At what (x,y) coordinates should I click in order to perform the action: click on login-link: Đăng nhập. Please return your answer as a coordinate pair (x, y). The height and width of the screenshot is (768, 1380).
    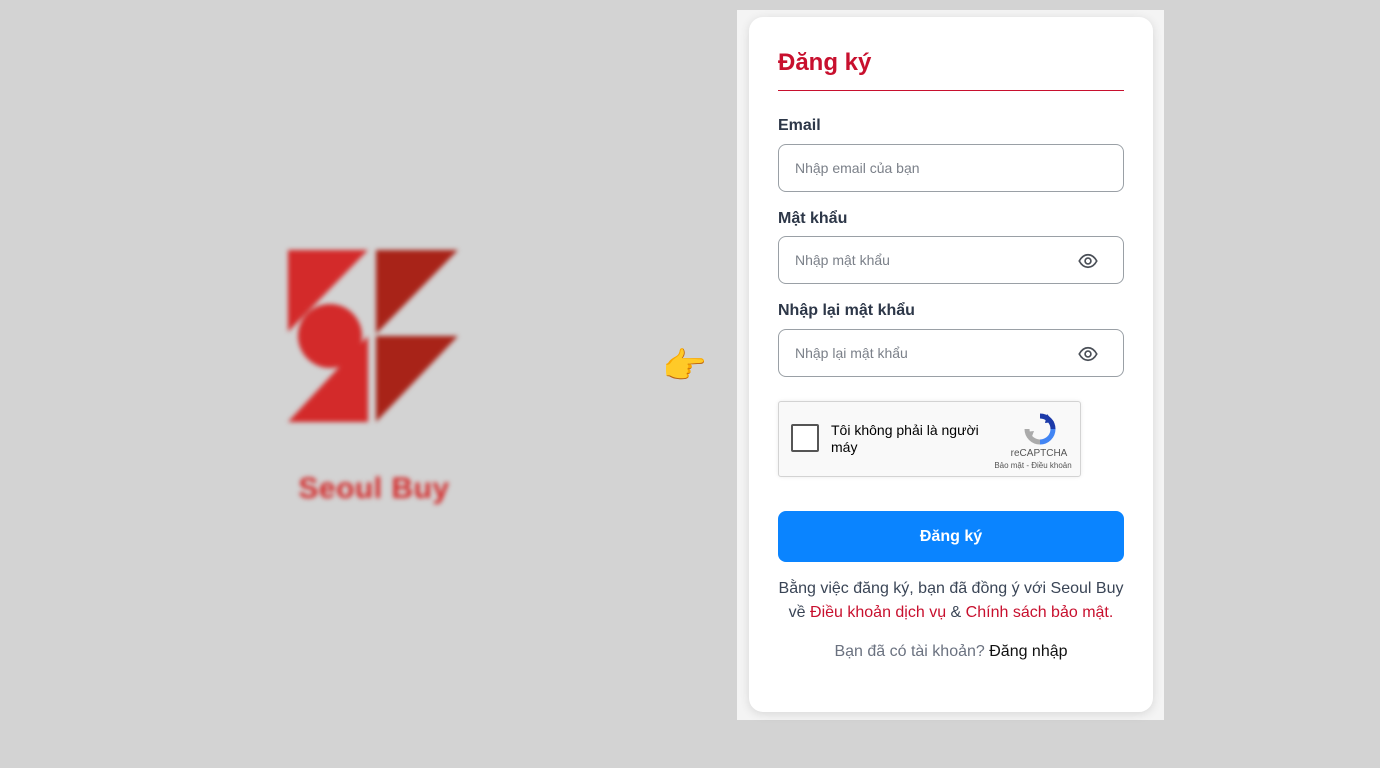
    Looking at the image, I should click on (1028, 651).